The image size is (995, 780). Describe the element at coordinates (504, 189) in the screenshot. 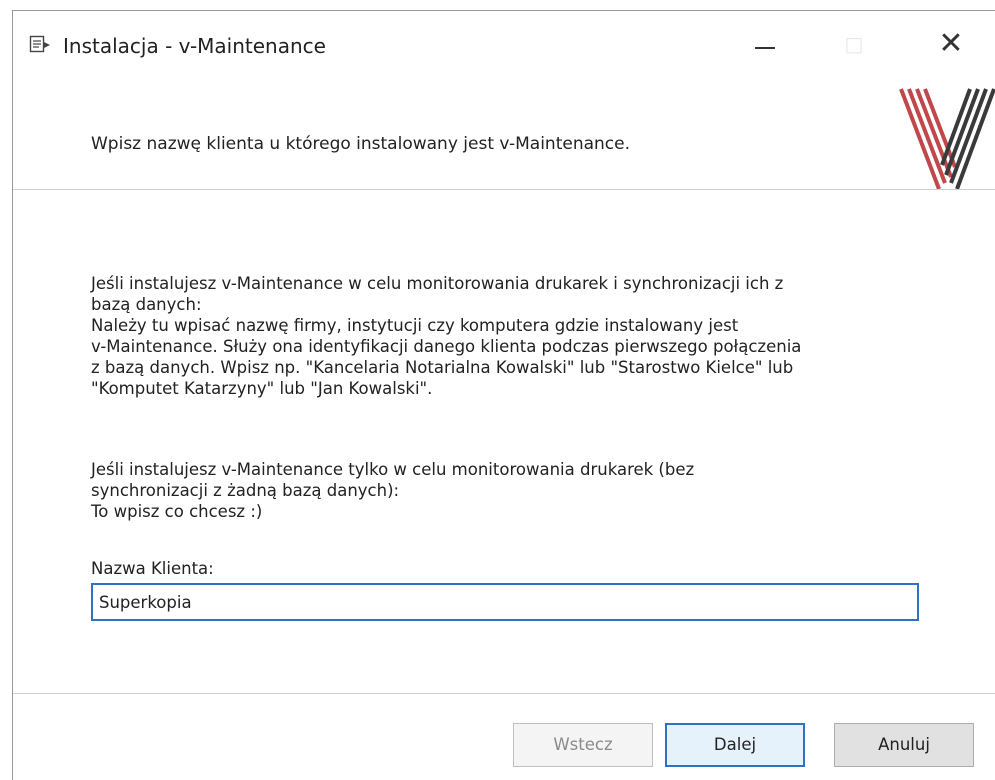

I see `header-divider` at that location.